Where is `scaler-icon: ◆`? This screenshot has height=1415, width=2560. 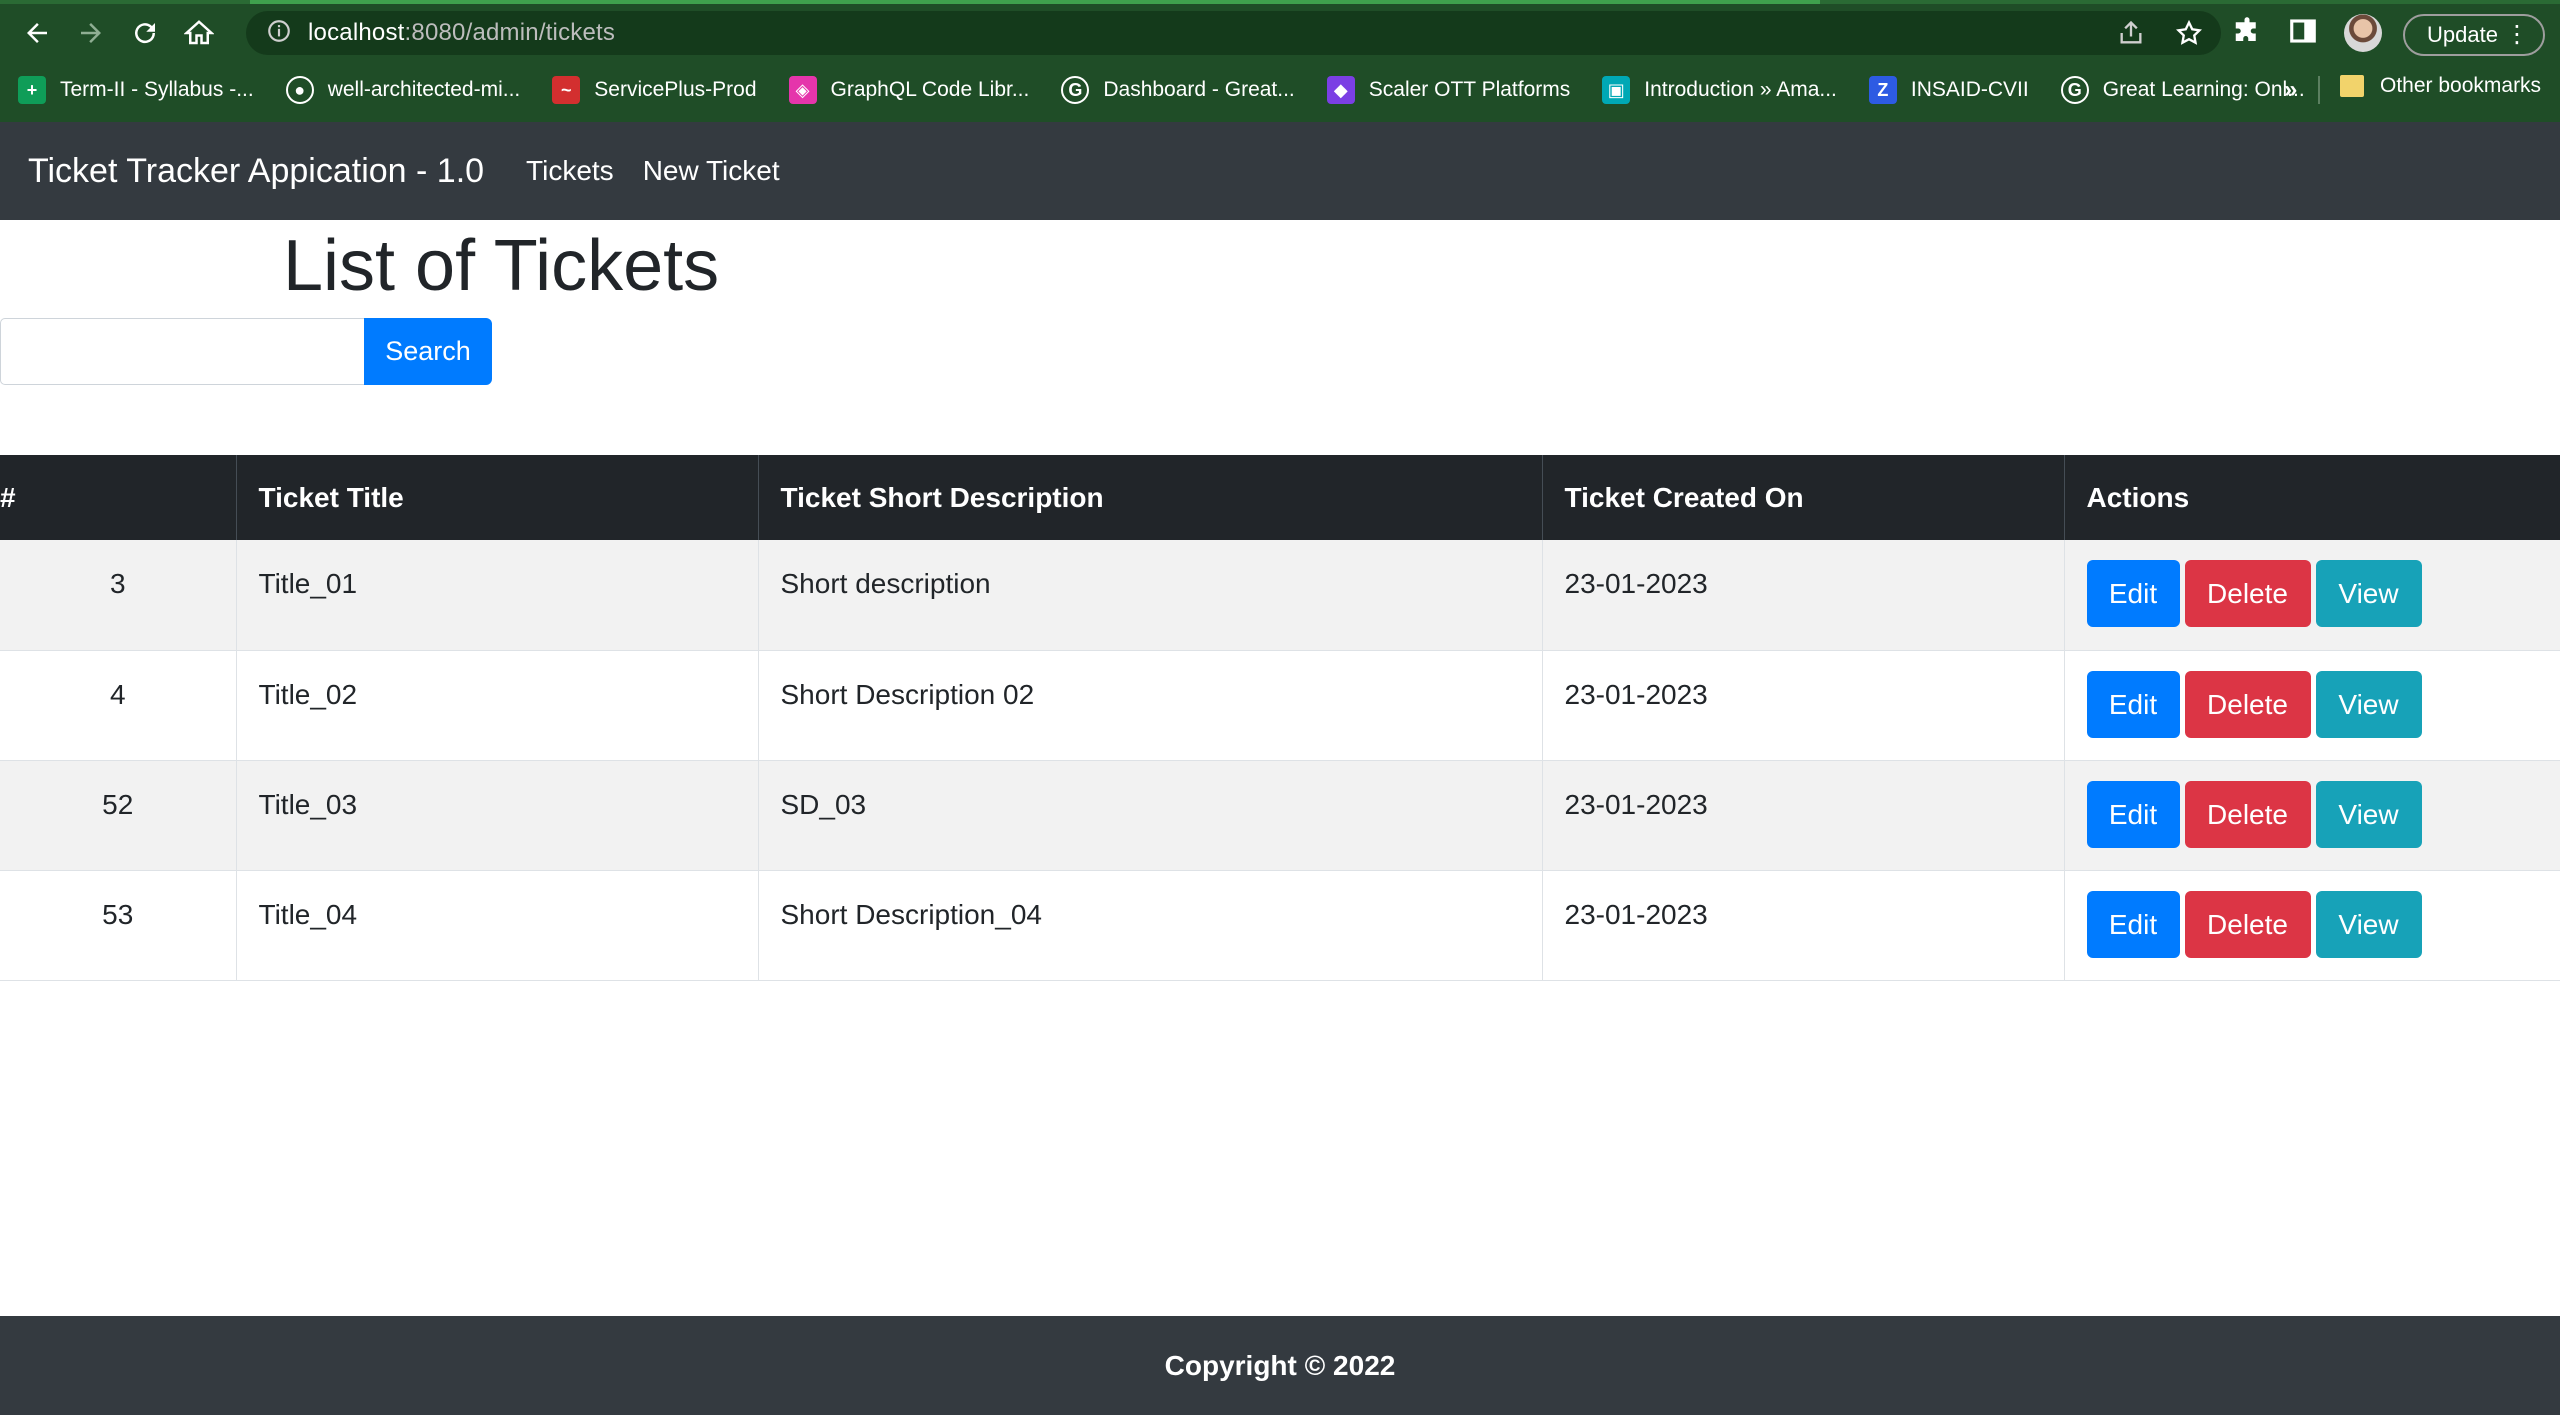 scaler-icon: ◆ is located at coordinates (1340, 90).